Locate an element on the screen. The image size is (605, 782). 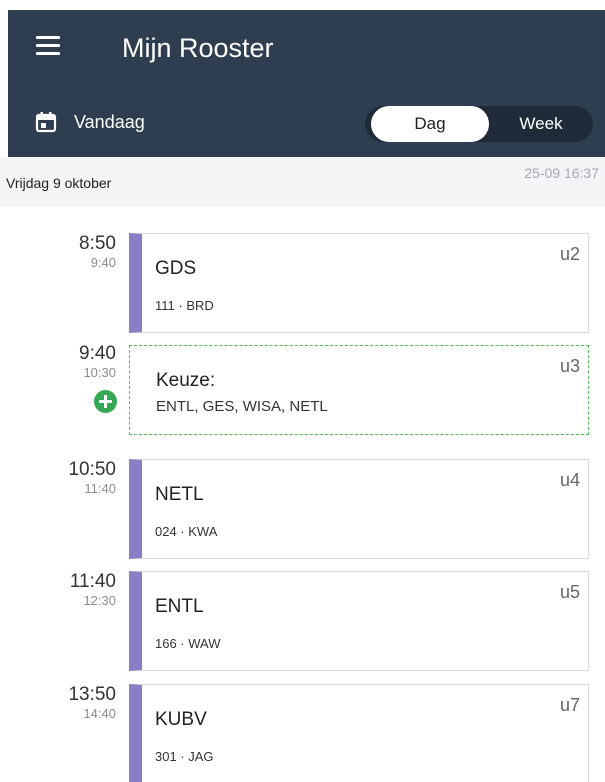
lesson-card: NETL 024 · KWA u4 is located at coordinates (359, 509).